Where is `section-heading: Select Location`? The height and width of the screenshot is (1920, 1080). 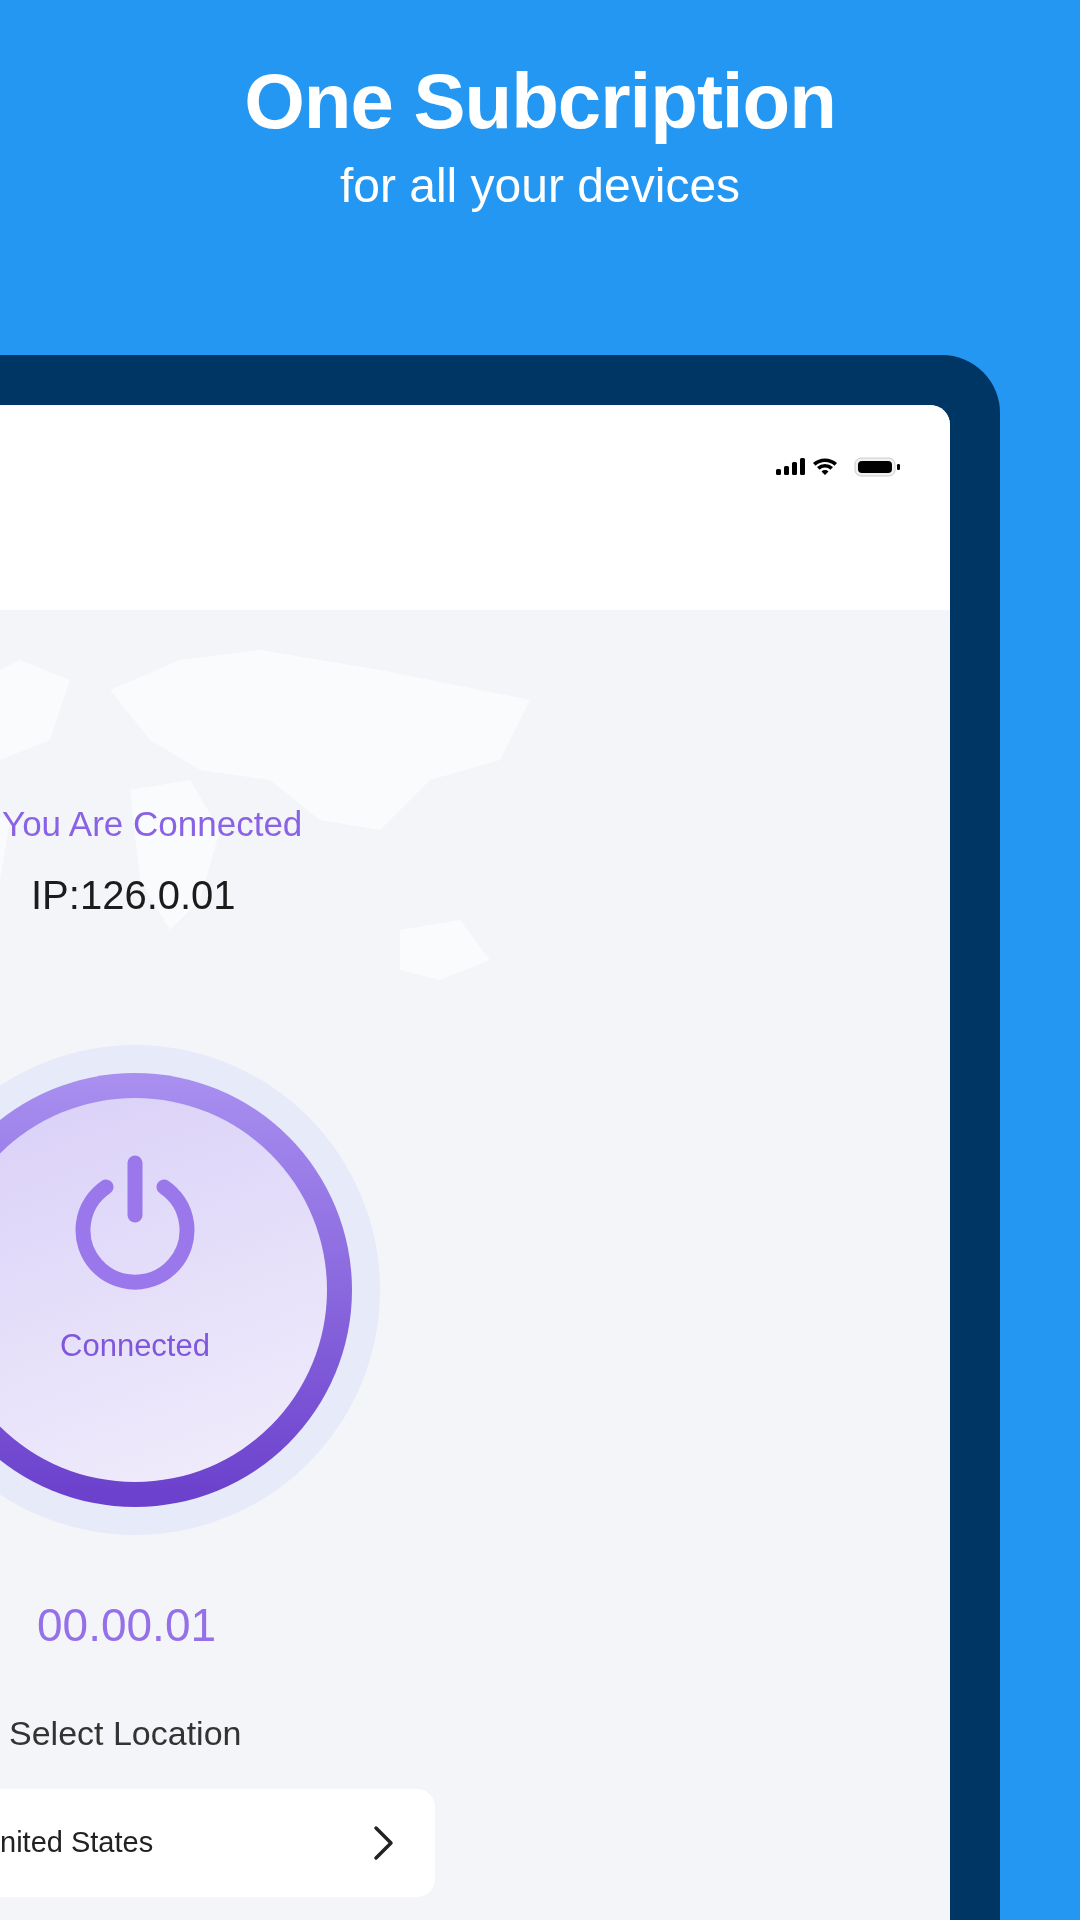 section-heading: Select Location is located at coordinates (126, 1733).